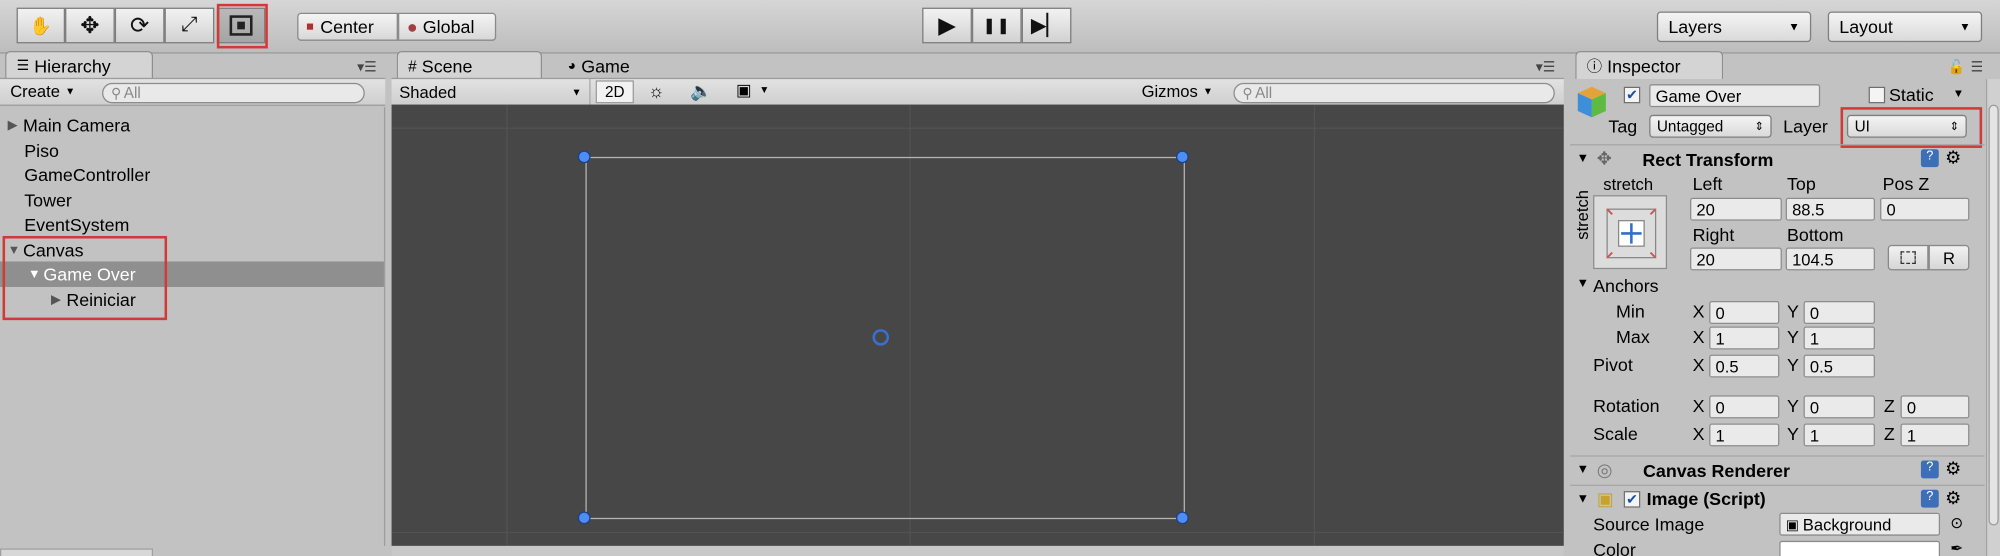 The width and height of the screenshot is (2000, 556). What do you see at coordinates (1394, 93) in the screenshot?
I see `scene-search-input: ⚲ All` at bounding box center [1394, 93].